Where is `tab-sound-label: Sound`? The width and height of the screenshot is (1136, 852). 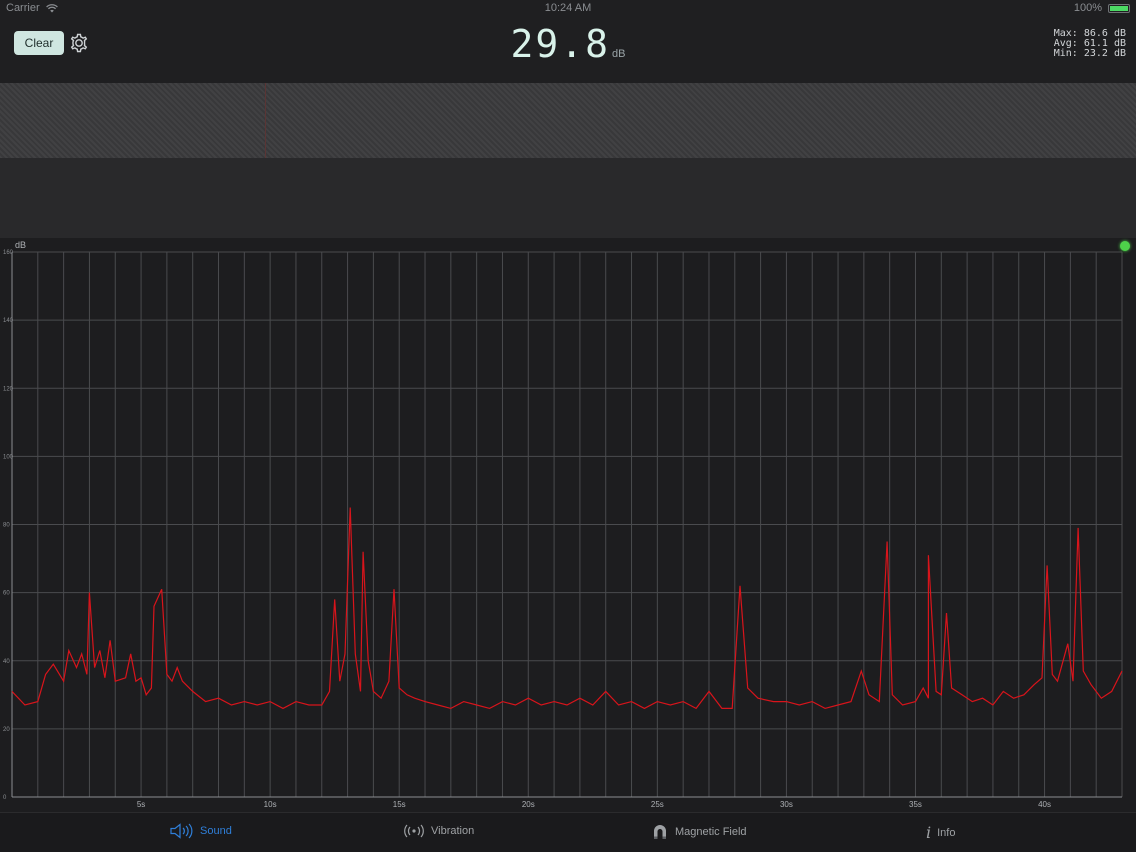
tab-sound-label: Sound is located at coordinates (216, 831).